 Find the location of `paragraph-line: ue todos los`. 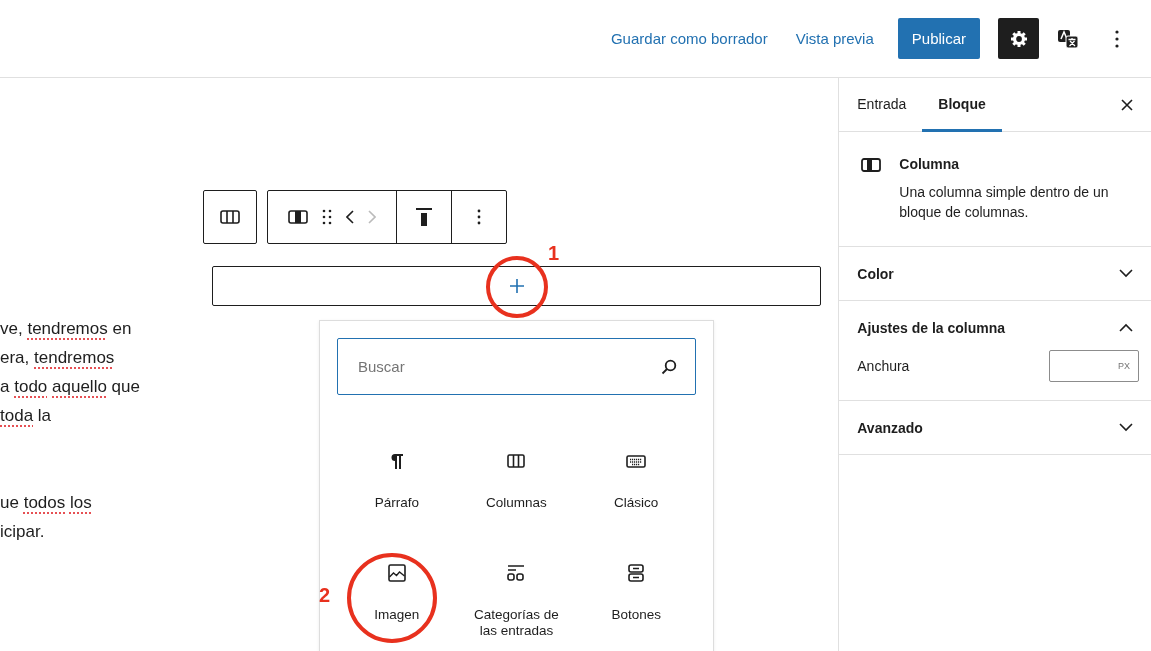

paragraph-line: ue todos los is located at coordinates (46, 503).